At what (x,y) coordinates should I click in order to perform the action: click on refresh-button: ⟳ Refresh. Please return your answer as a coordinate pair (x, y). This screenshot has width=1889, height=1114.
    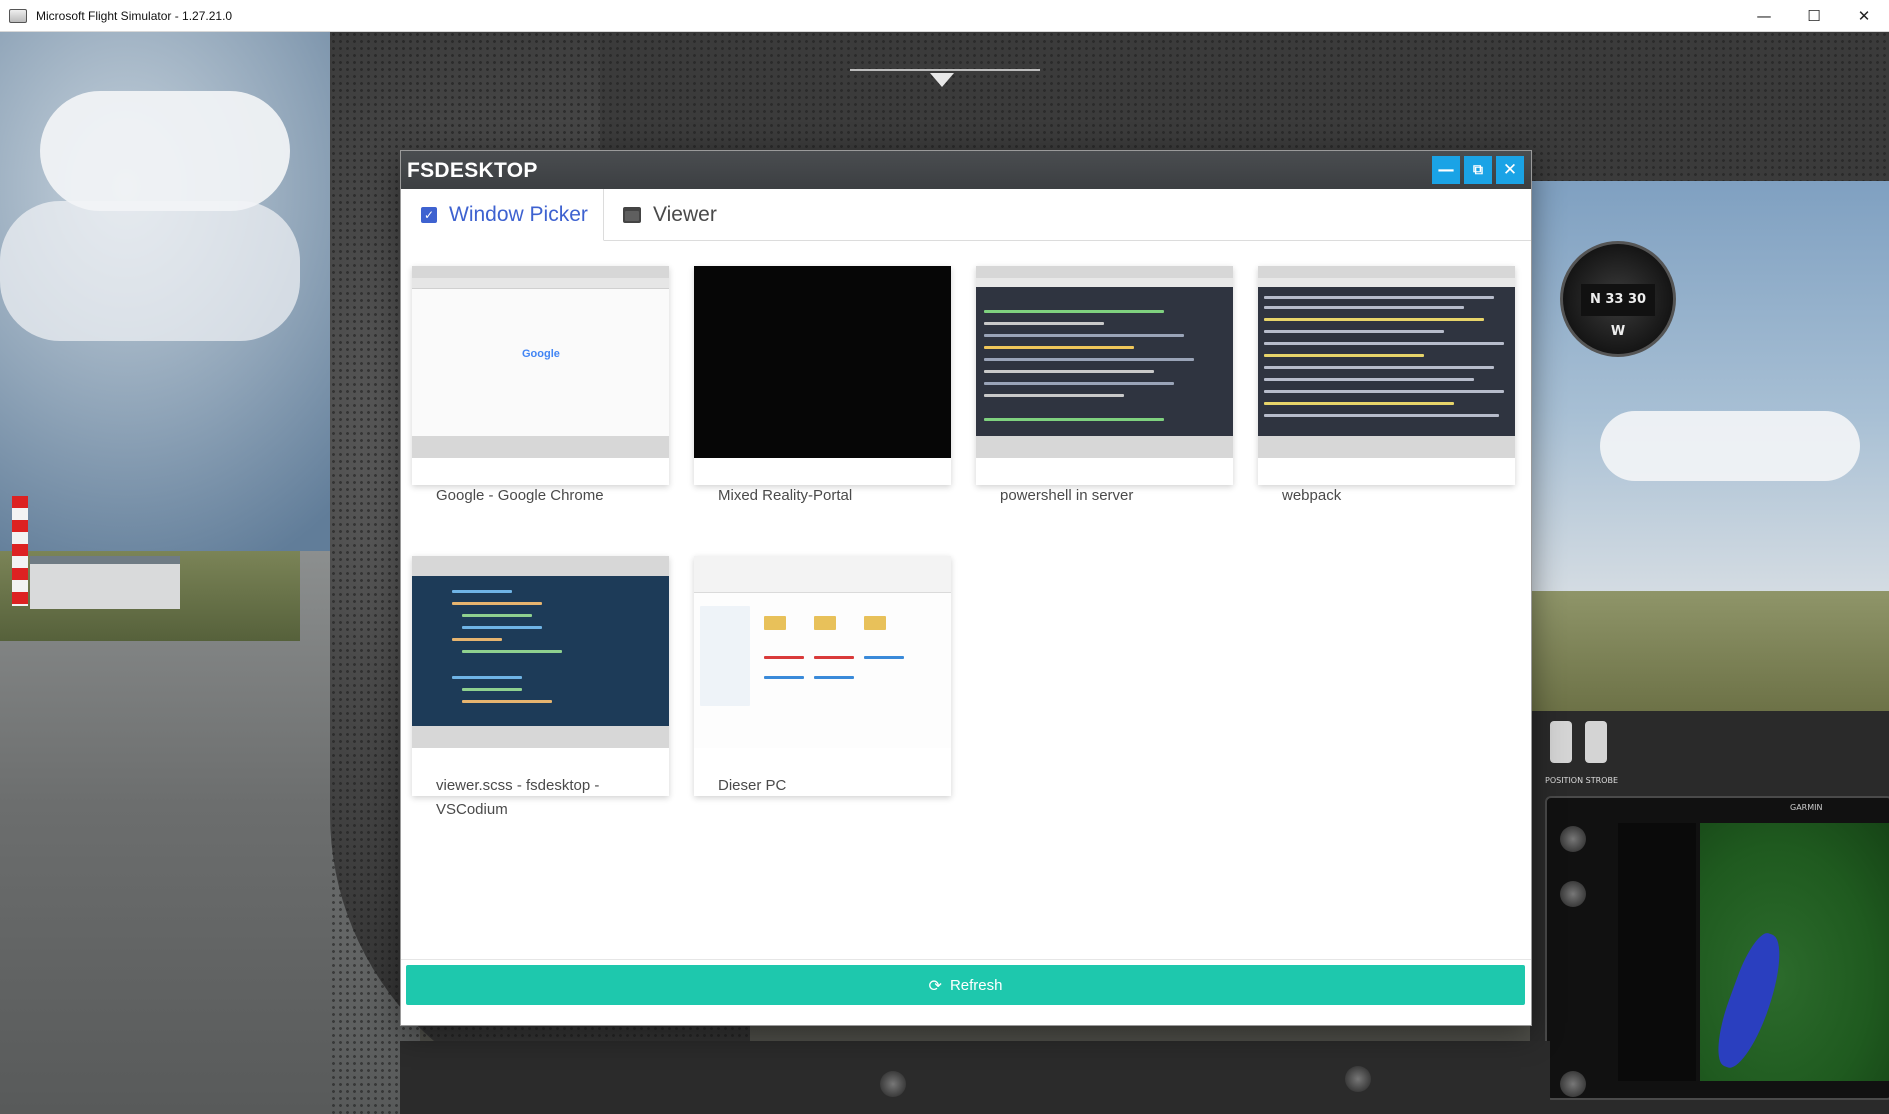
    Looking at the image, I should click on (965, 985).